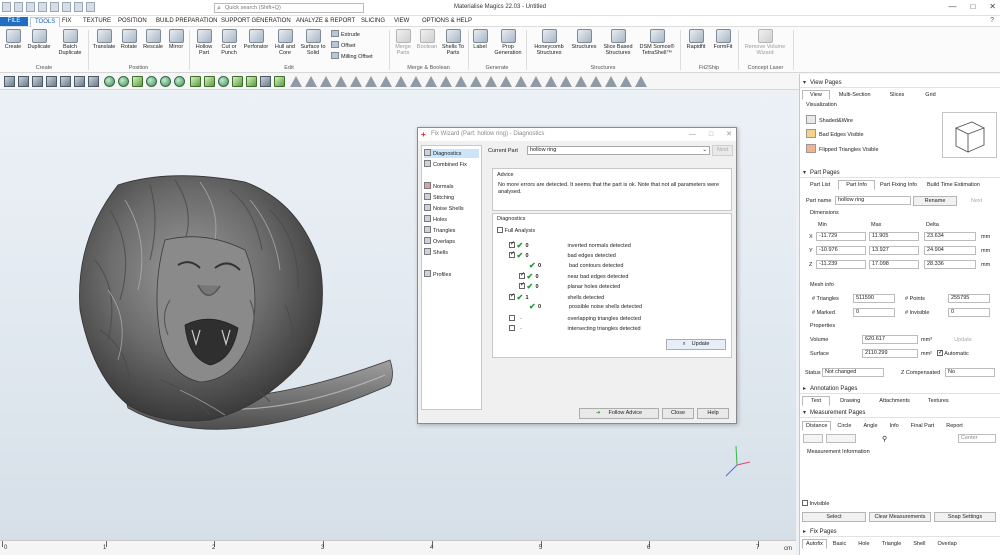  What do you see at coordinates (953, 185) in the screenshot?
I see `tab-build-time-estimation: Build Time Estimation` at bounding box center [953, 185].